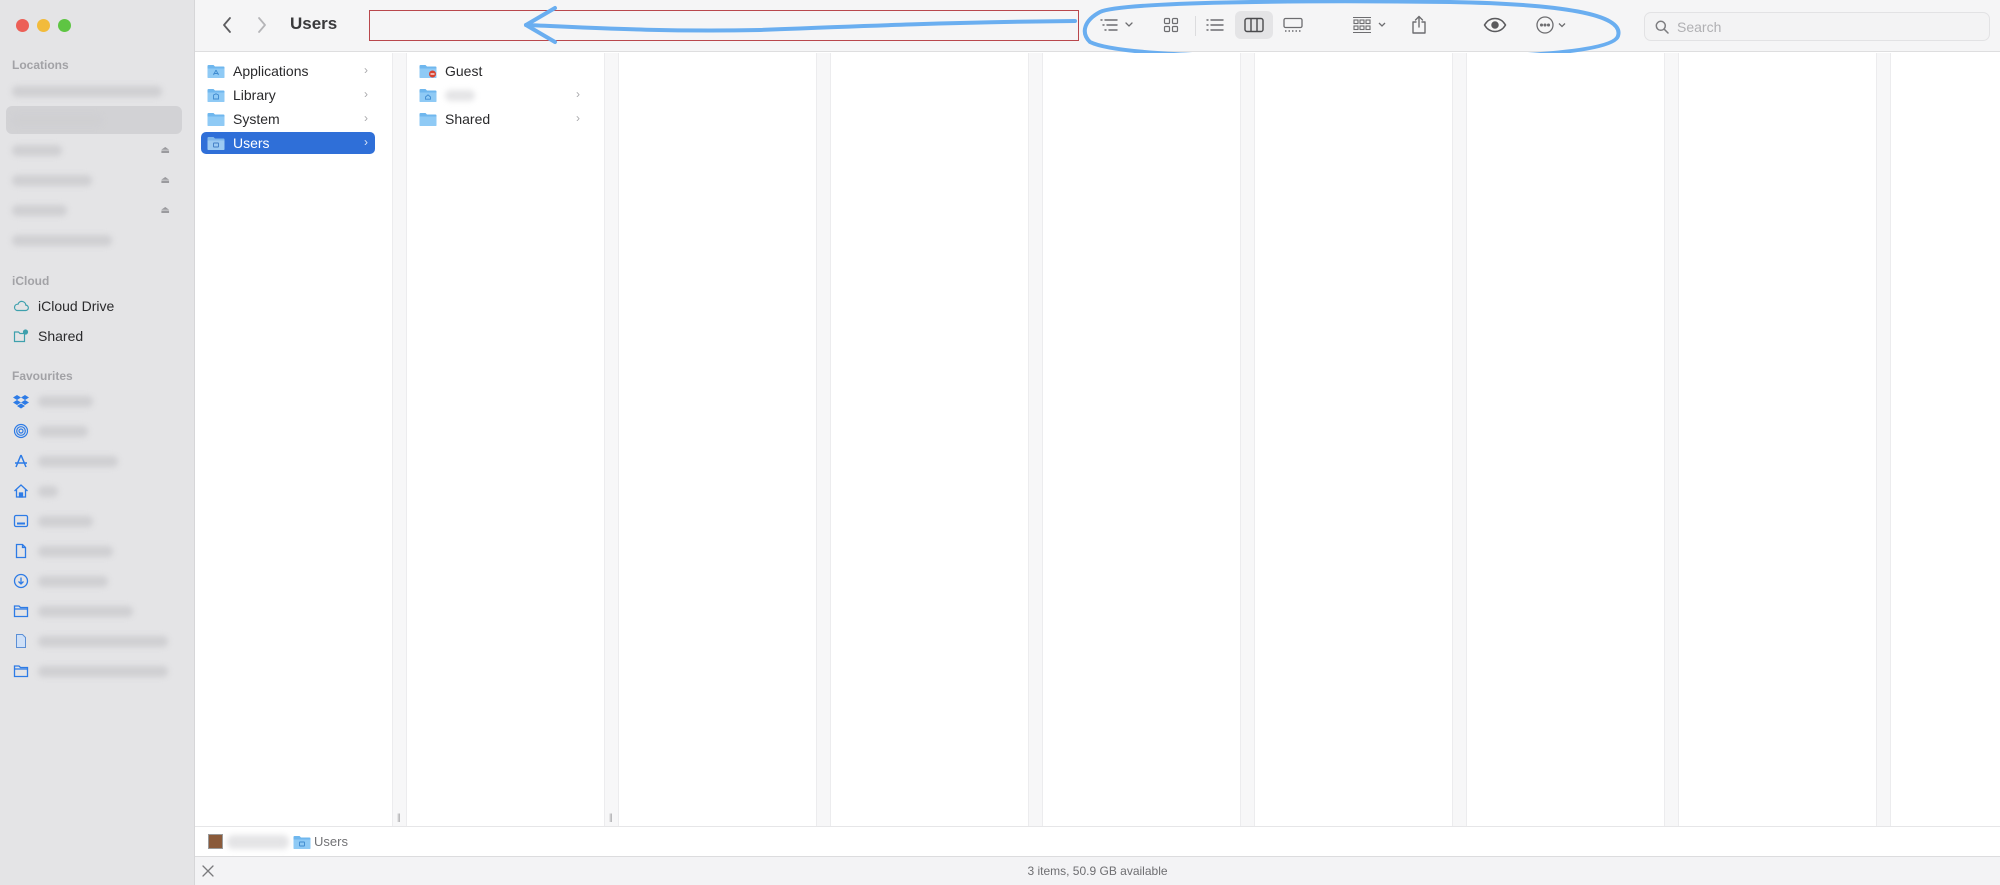 The height and width of the screenshot is (885, 2000). Describe the element at coordinates (428, 71) in the screenshot. I see `guest-folder-icon` at that location.